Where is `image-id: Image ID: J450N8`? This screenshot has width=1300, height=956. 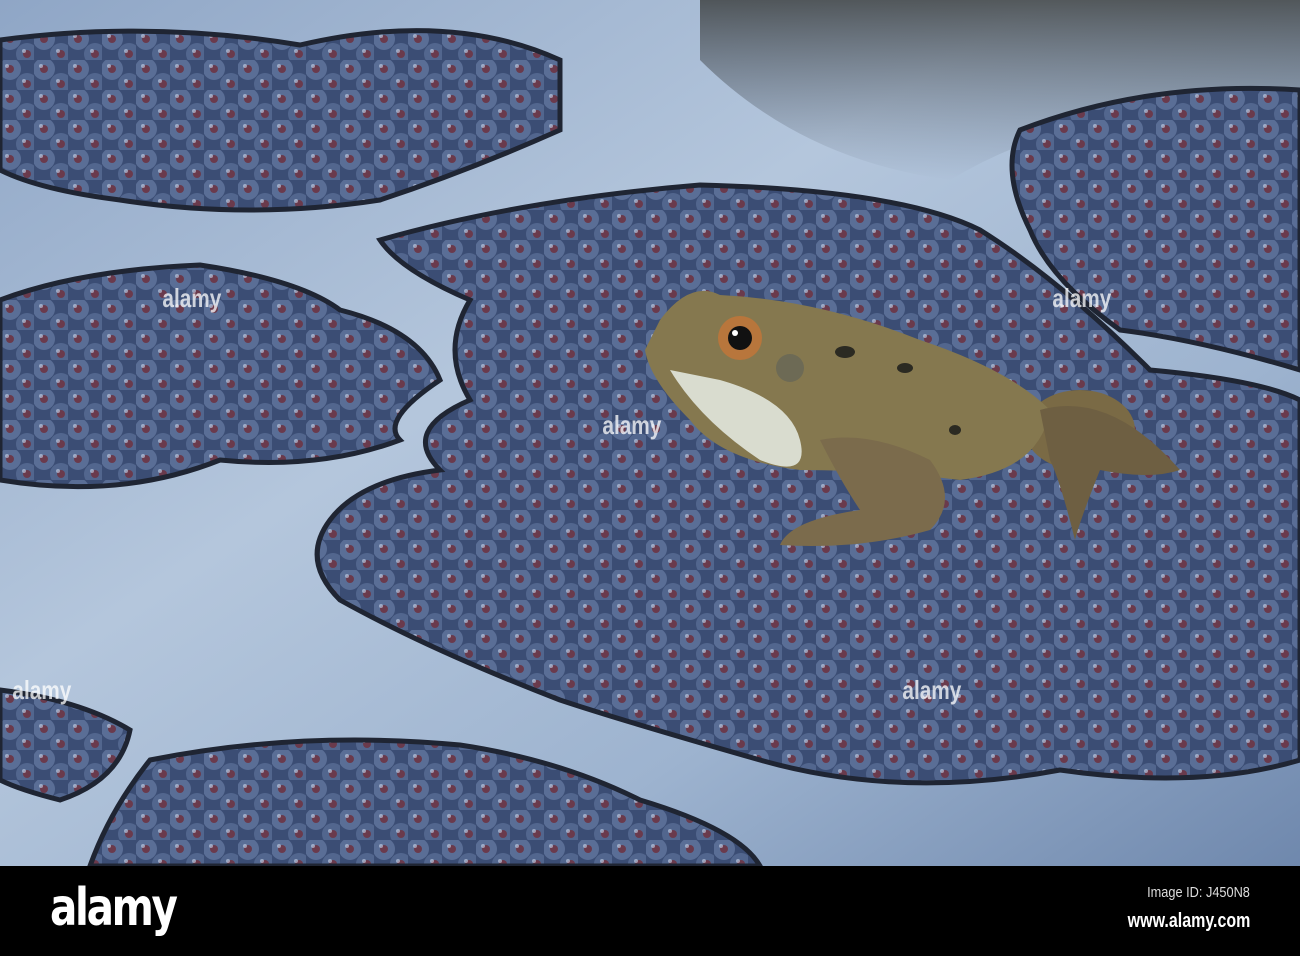
image-id: Image ID: J450N8 is located at coordinates (1198, 892).